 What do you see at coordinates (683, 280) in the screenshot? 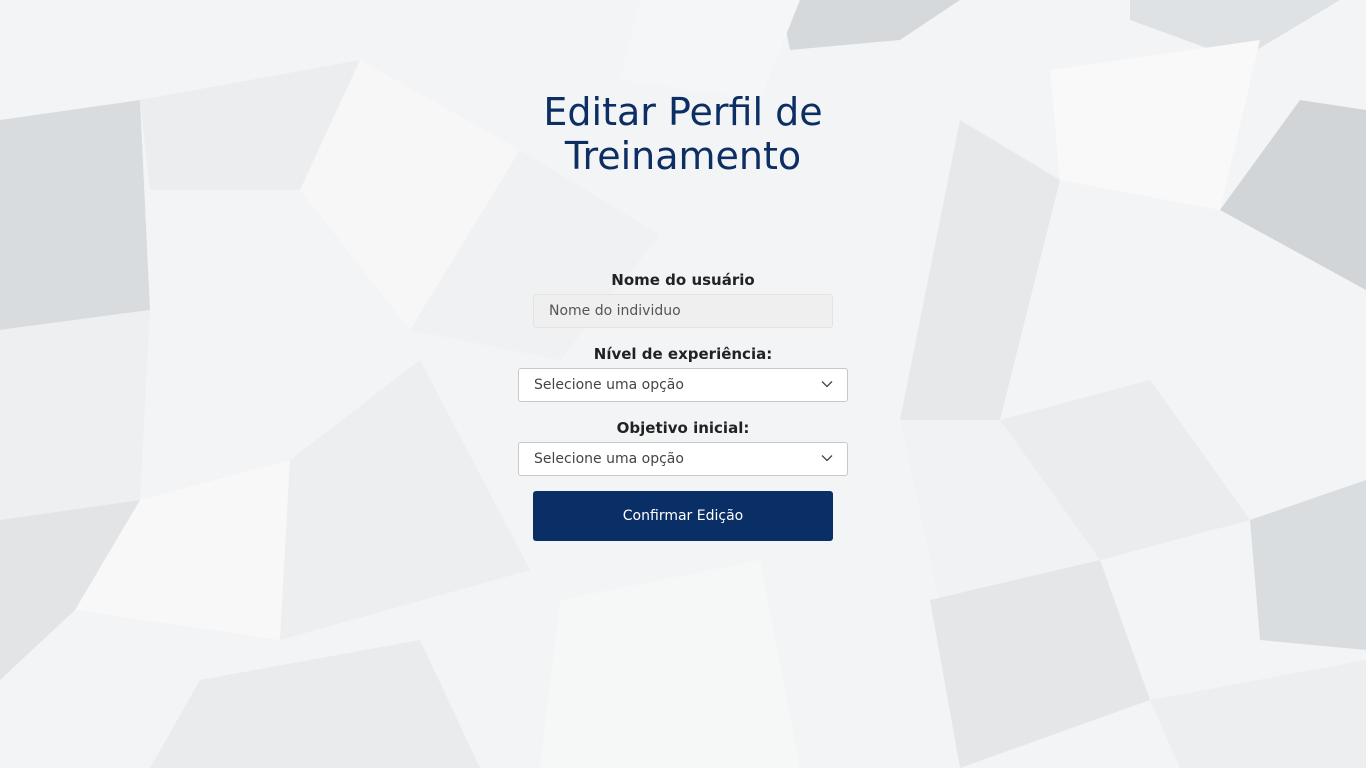
I see `username-label: Nome do usuário` at bounding box center [683, 280].